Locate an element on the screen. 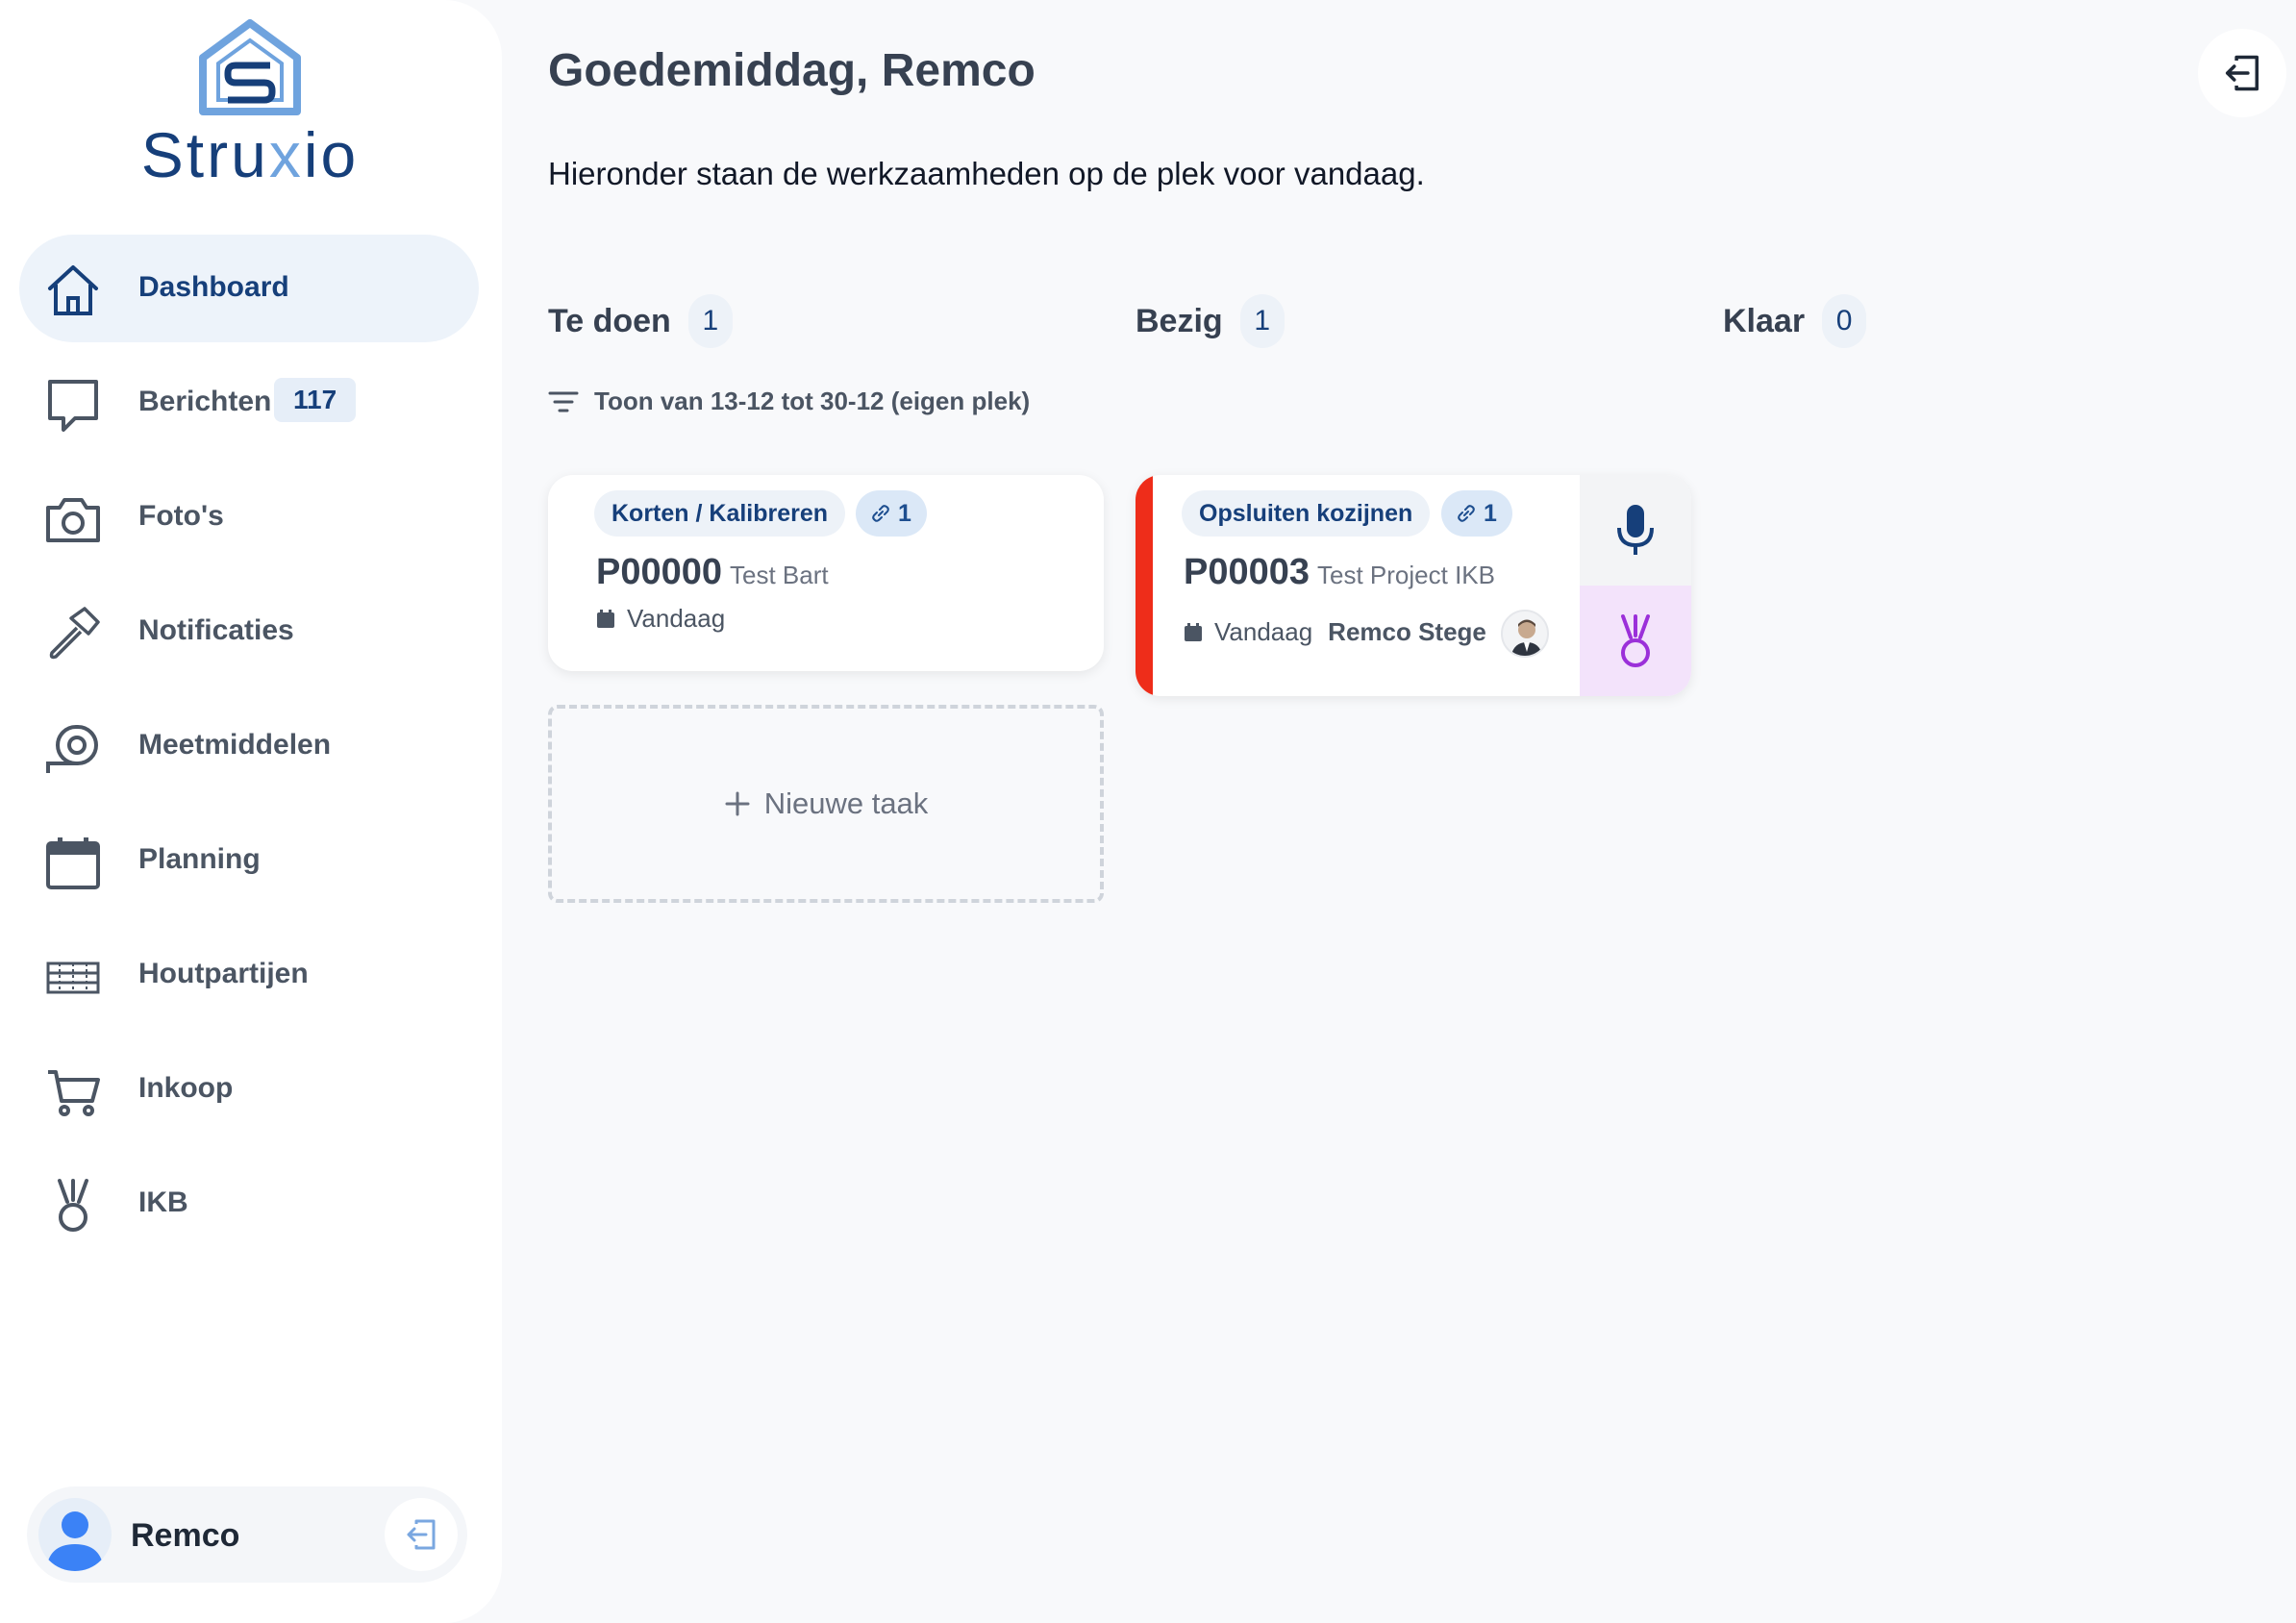 This screenshot has width=2296, height=1623. new-task-button: Nieuwe taak is located at coordinates (826, 804).